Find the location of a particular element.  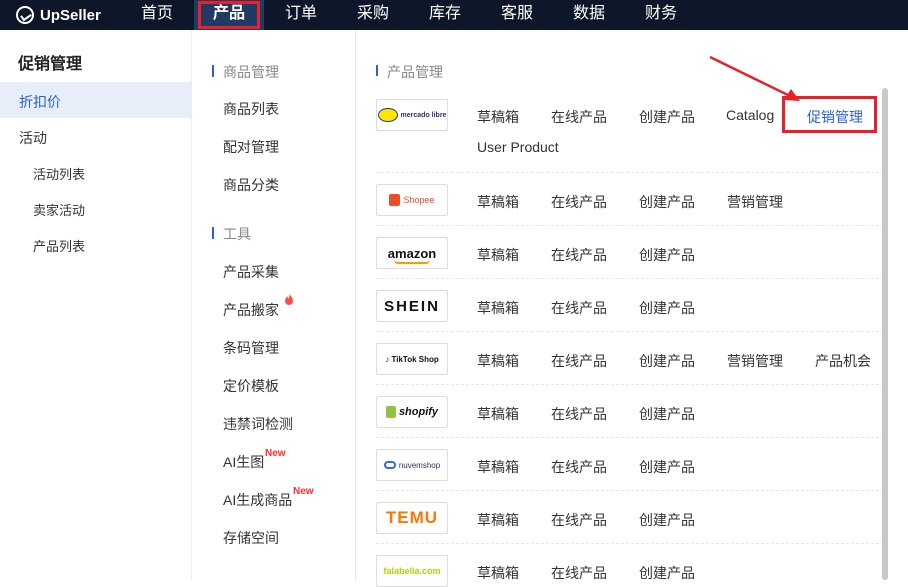

brand-shopee: Shopee is located at coordinates (412, 200).